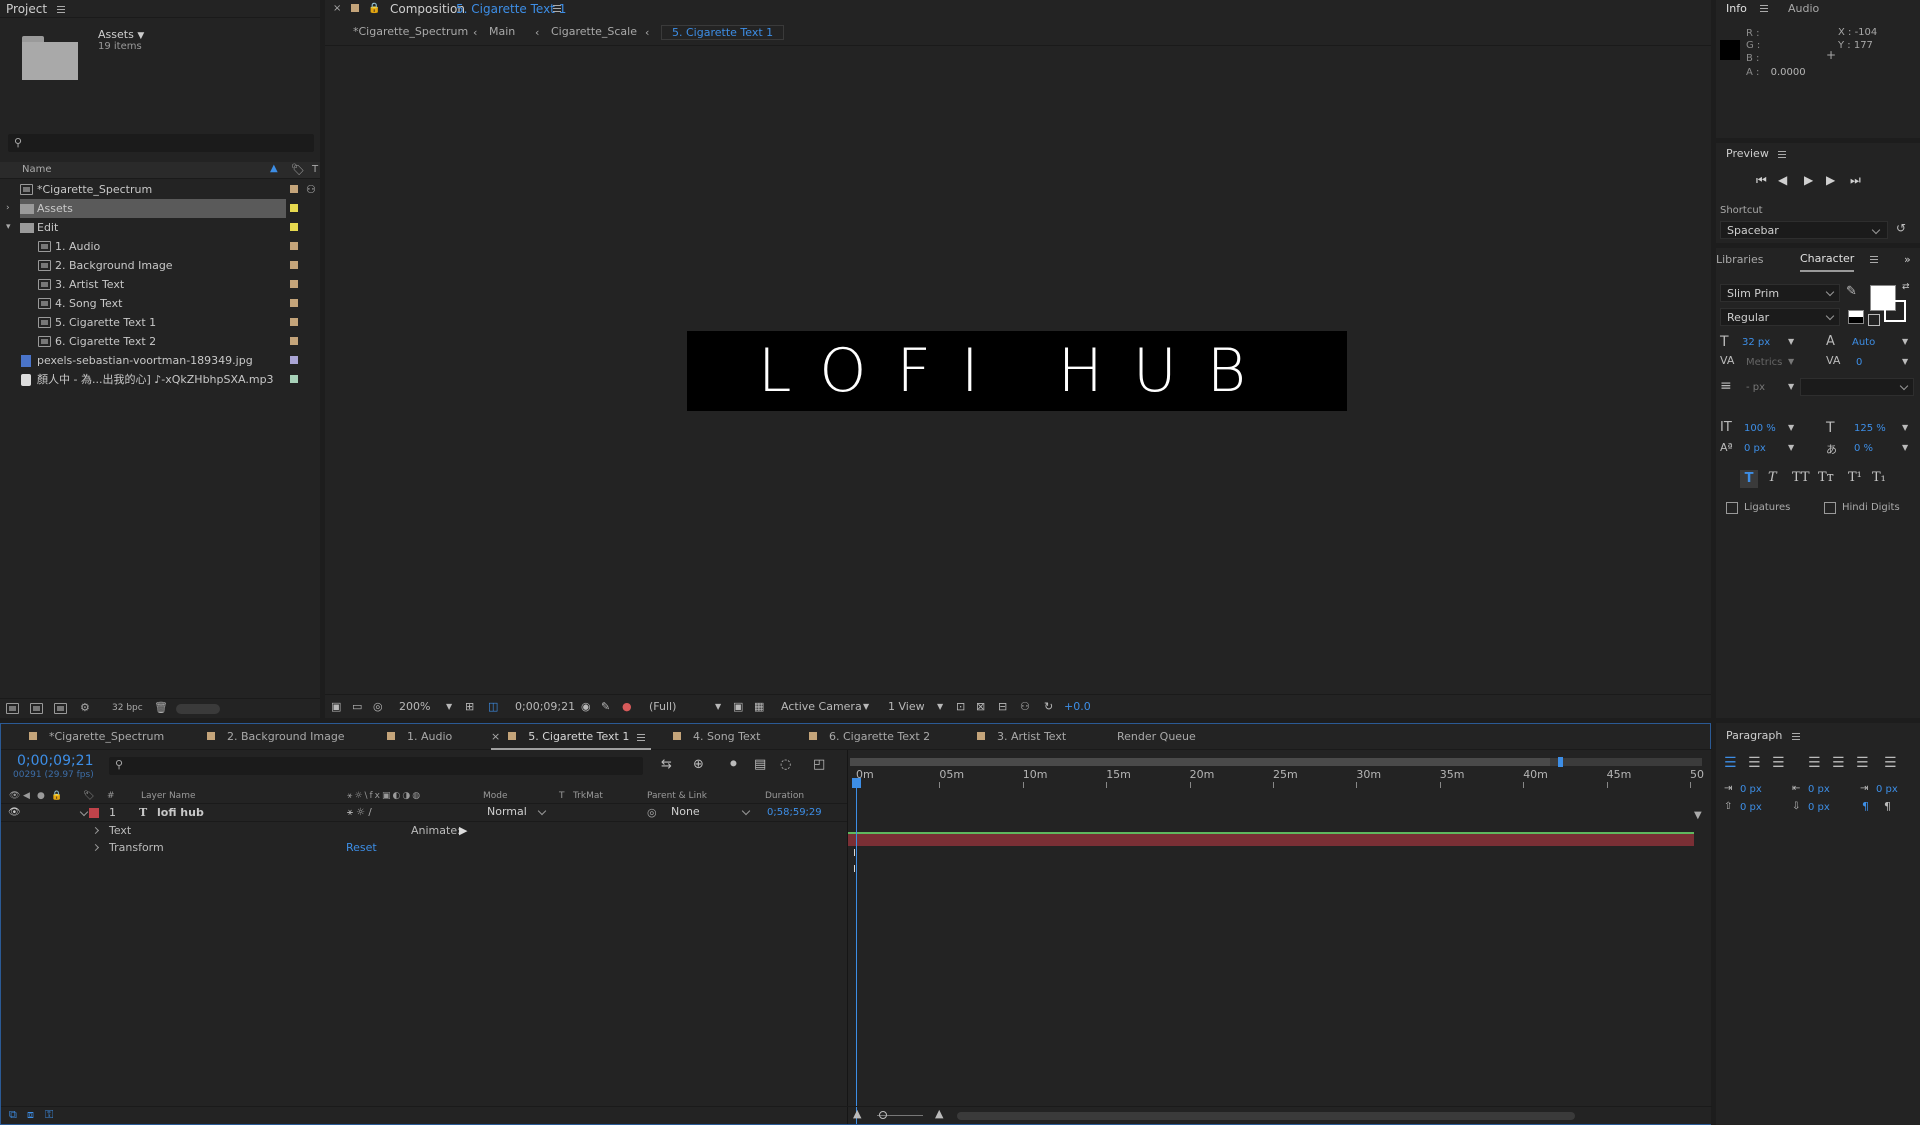 Image resolution: width=1920 pixels, height=1125 pixels. Describe the element at coordinates (733, 764) in the screenshot. I see `shy-layers-icon: ⚫` at that location.